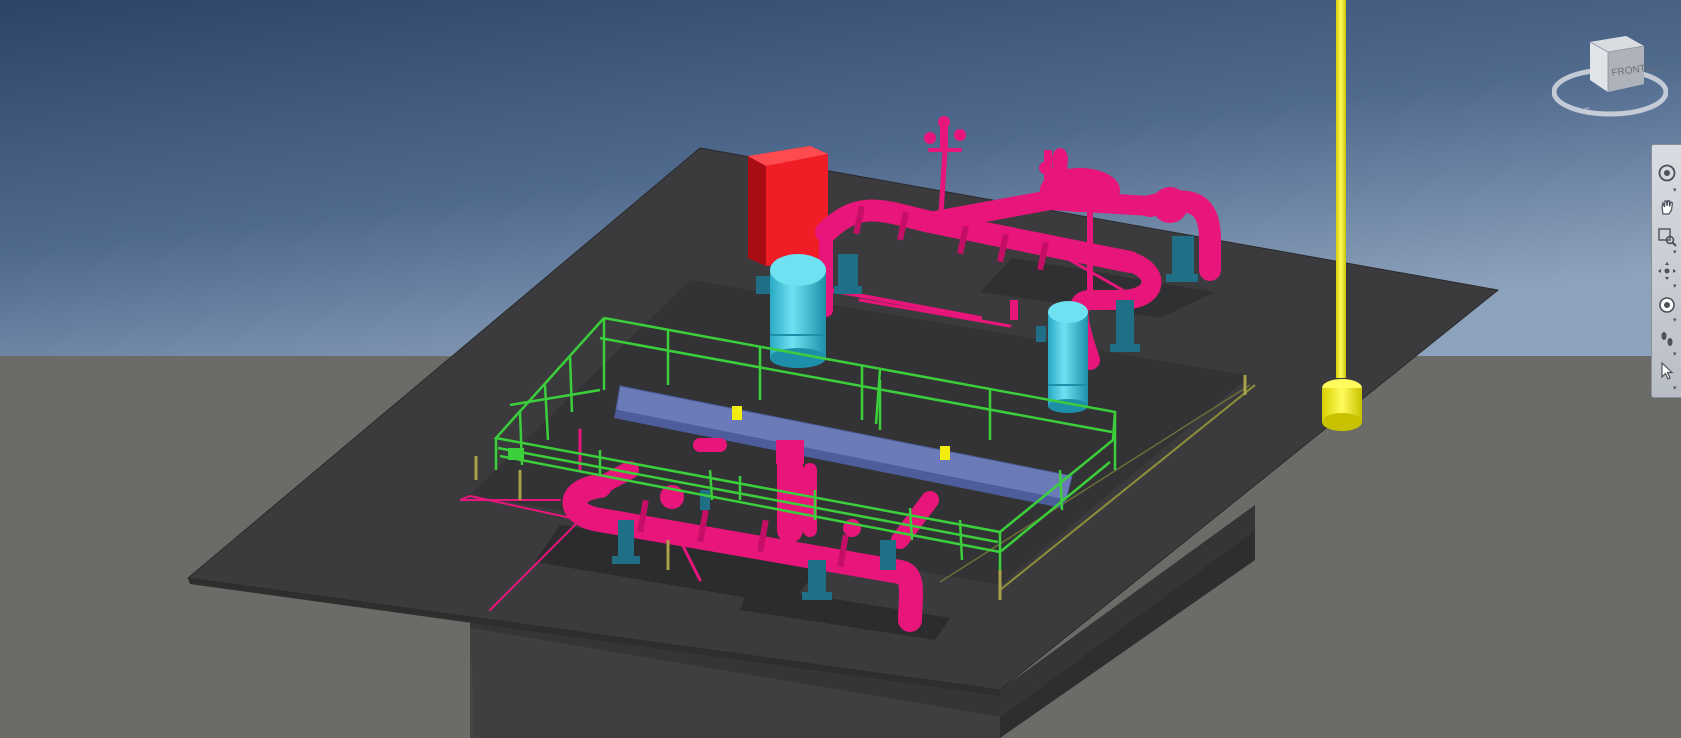 This screenshot has height=738, width=1681. I want to click on compass-south-label: S, so click(1587, 111).